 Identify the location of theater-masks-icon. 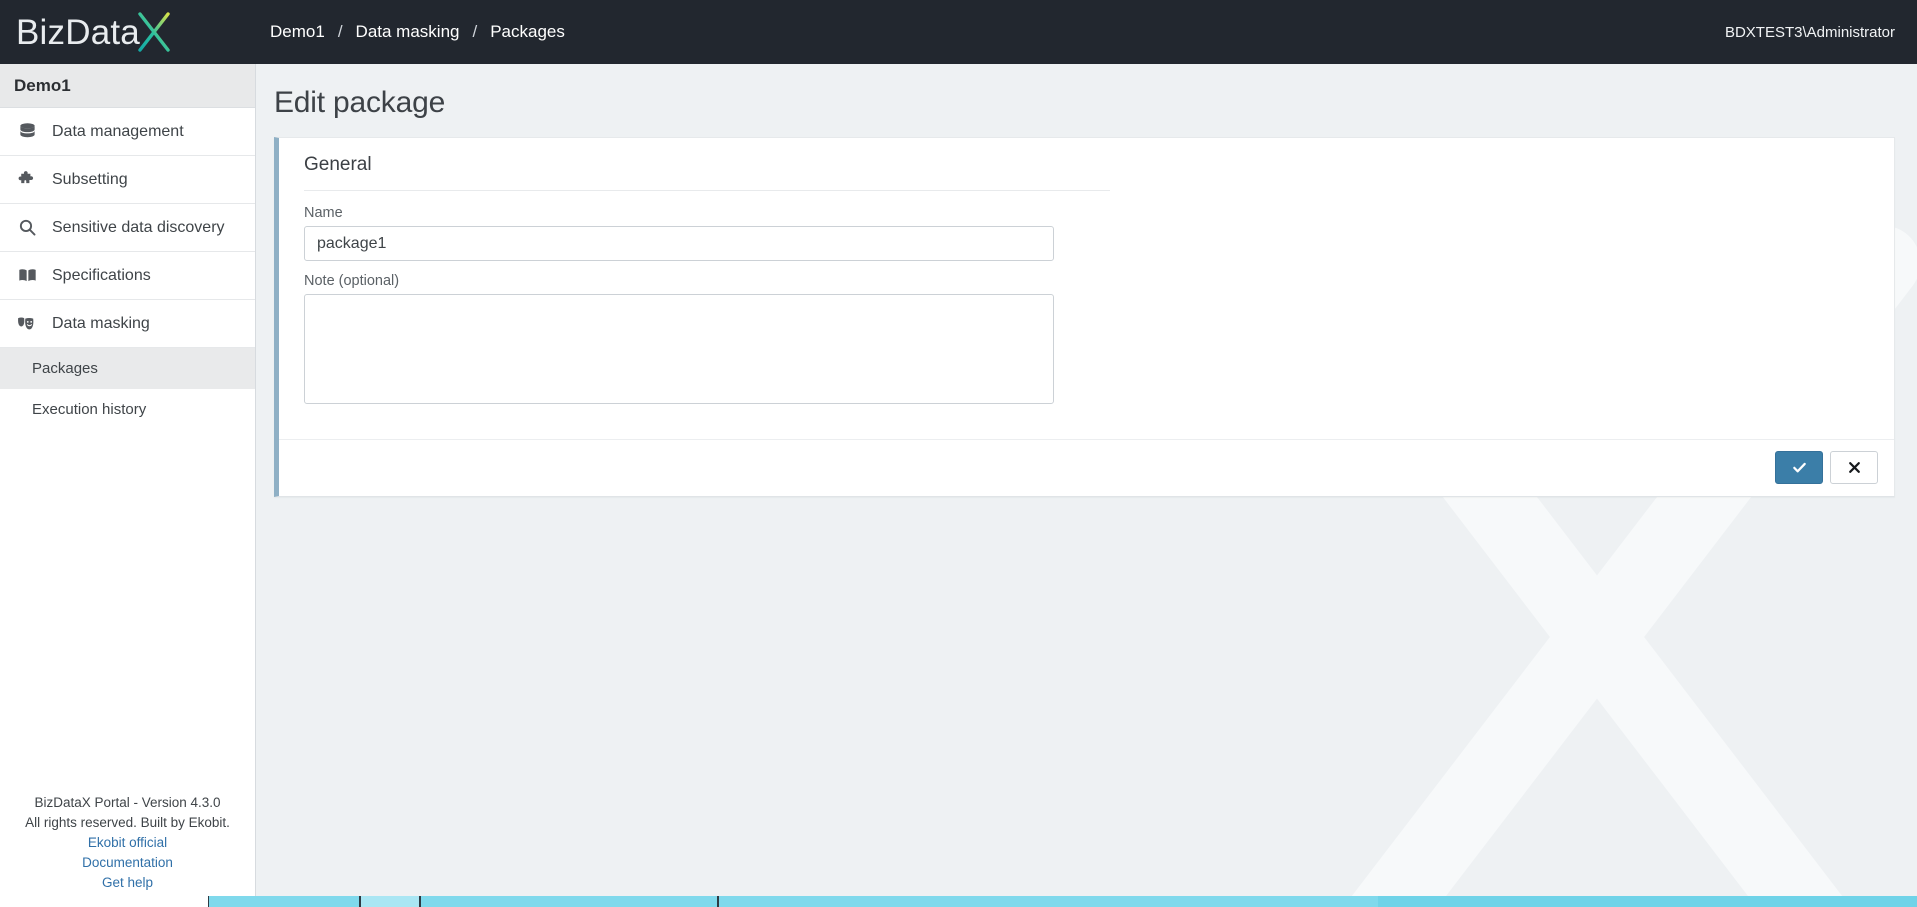
(27, 324).